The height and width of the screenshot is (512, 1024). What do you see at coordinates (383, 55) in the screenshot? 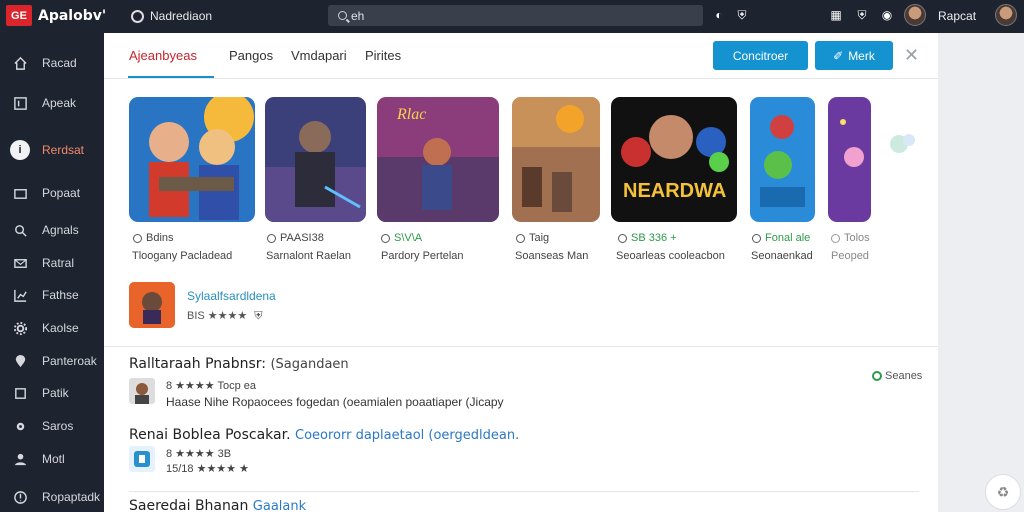
I see `tab-pirites: Pirites` at bounding box center [383, 55].